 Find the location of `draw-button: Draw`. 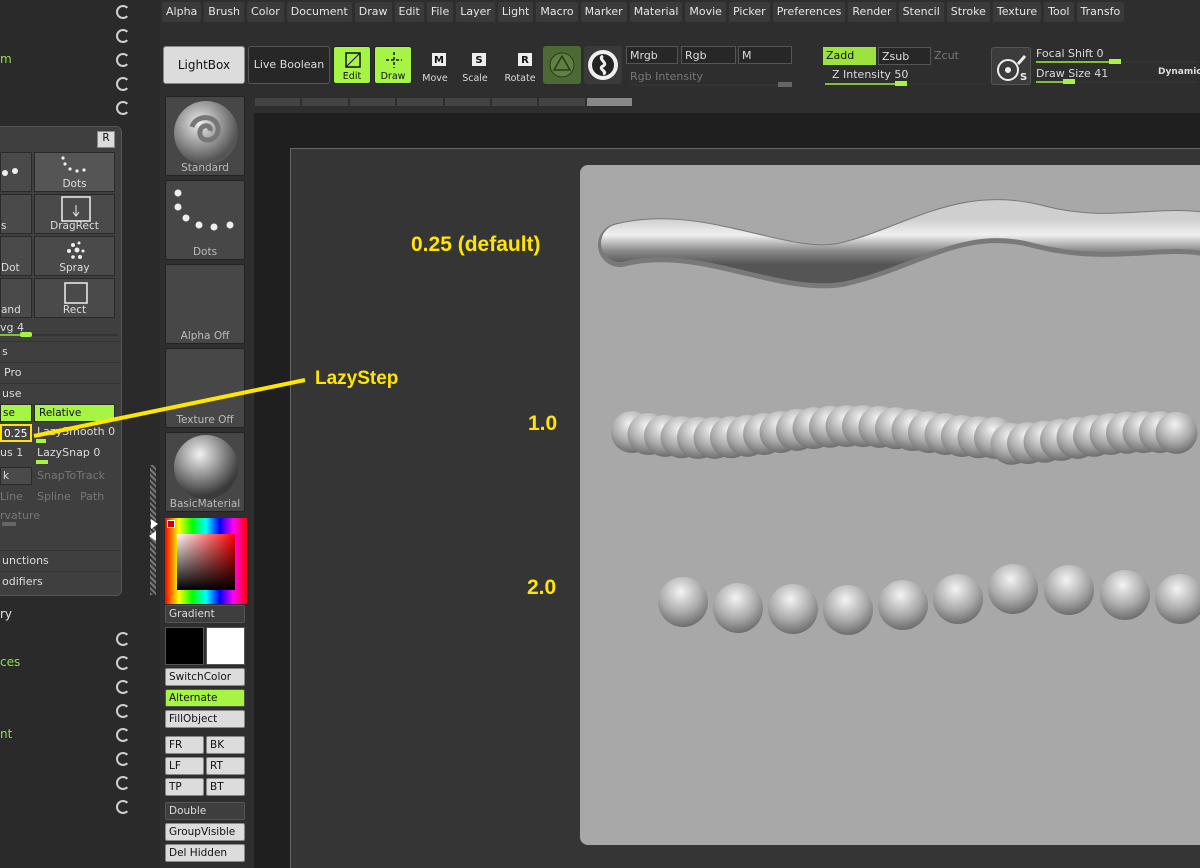

draw-button: Draw is located at coordinates (393, 65).